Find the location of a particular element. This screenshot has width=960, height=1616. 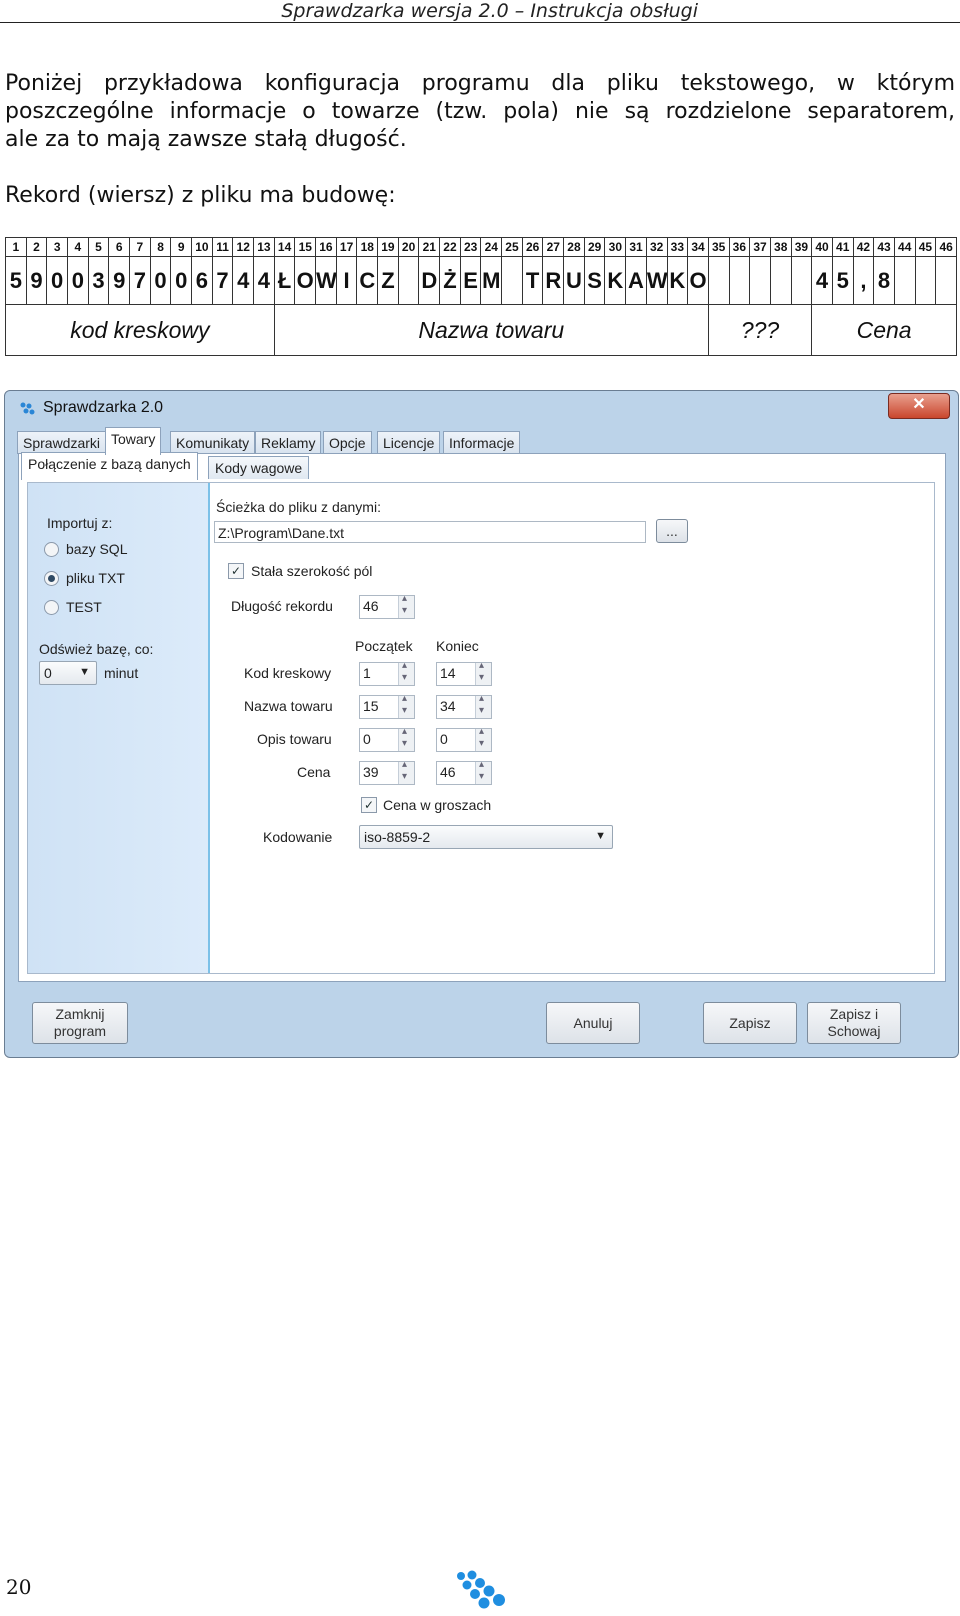

refresh-unit: minut is located at coordinates (121, 673).